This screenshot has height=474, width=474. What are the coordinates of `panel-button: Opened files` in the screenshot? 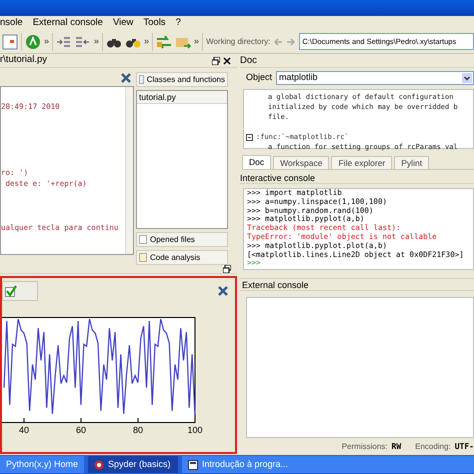 It's located at (182, 239).